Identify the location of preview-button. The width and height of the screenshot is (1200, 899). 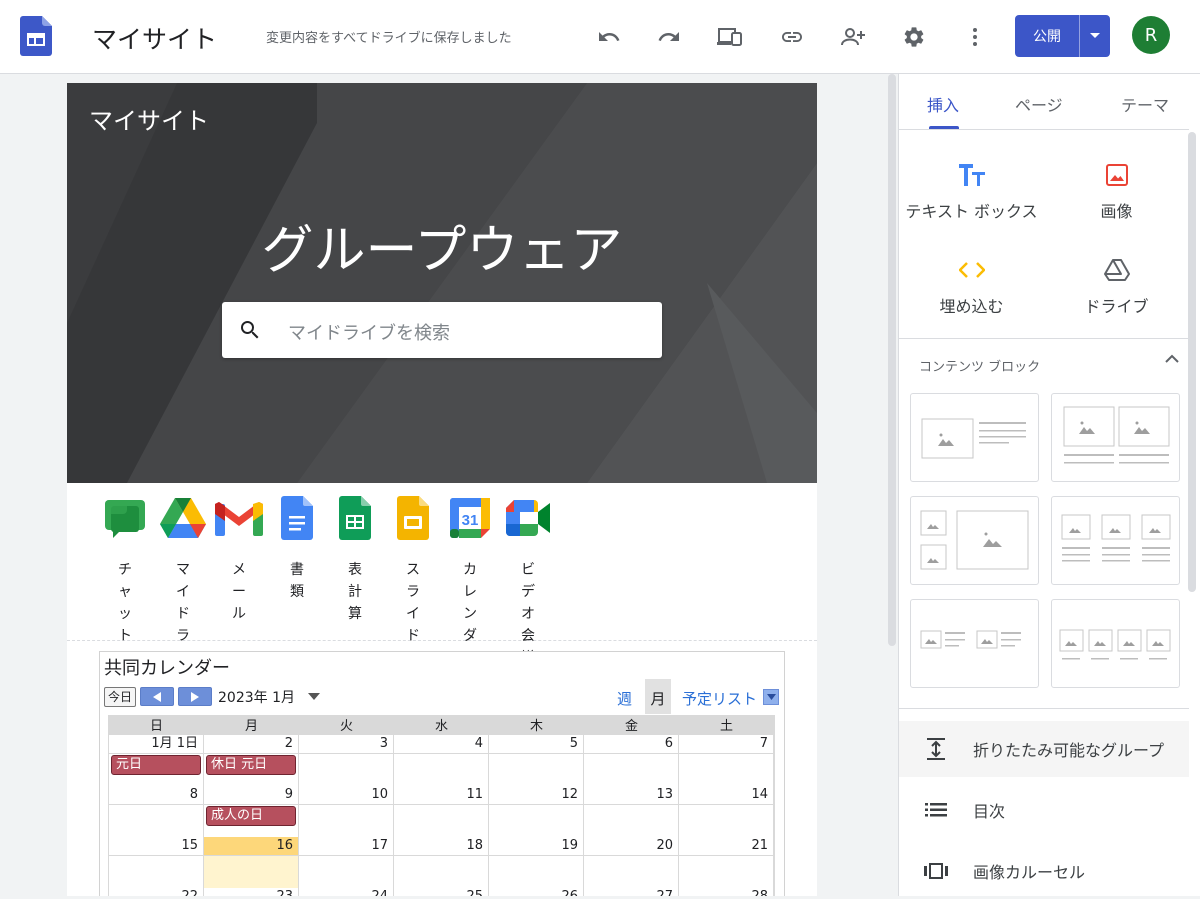
(730, 37).